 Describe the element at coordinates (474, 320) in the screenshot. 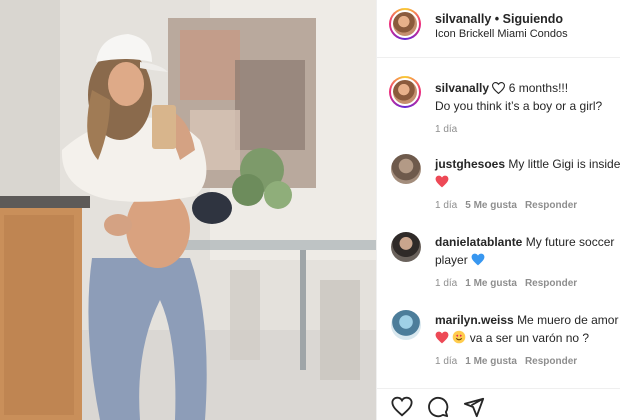

I see `commenter-username: marilyn.weiss` at that location.